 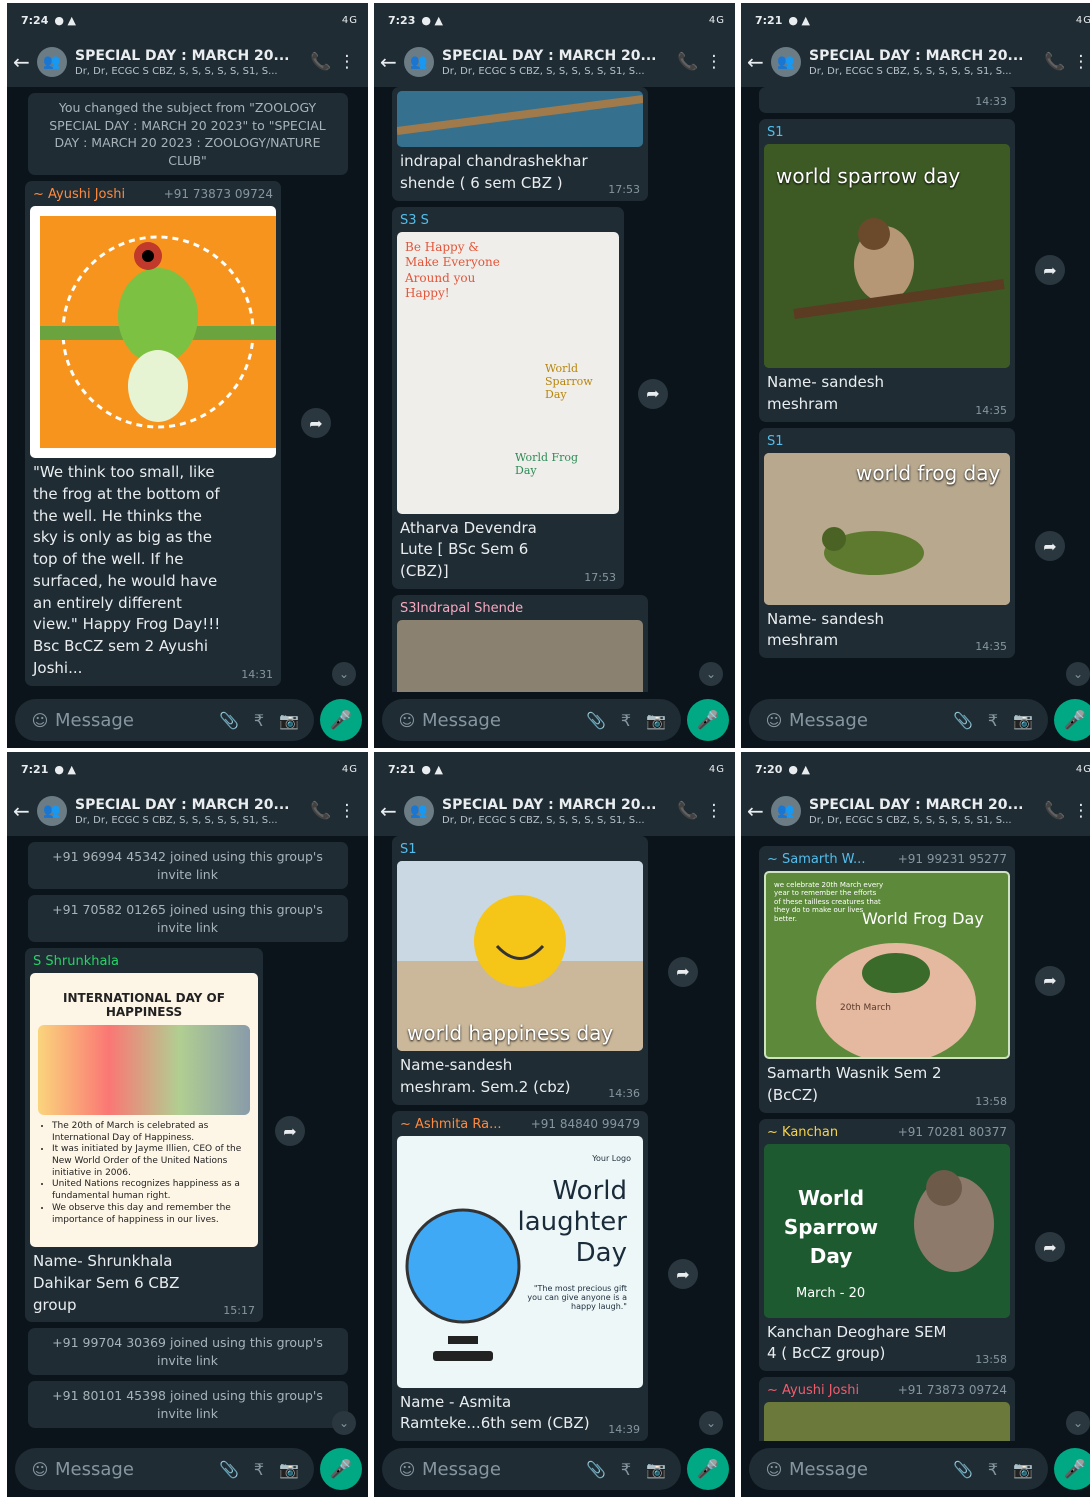 What do you see at coordinates (887, 256) in the screenshot?
I see `sparrow-photo-image: world sparrow day` at bounding box center [887, 256].